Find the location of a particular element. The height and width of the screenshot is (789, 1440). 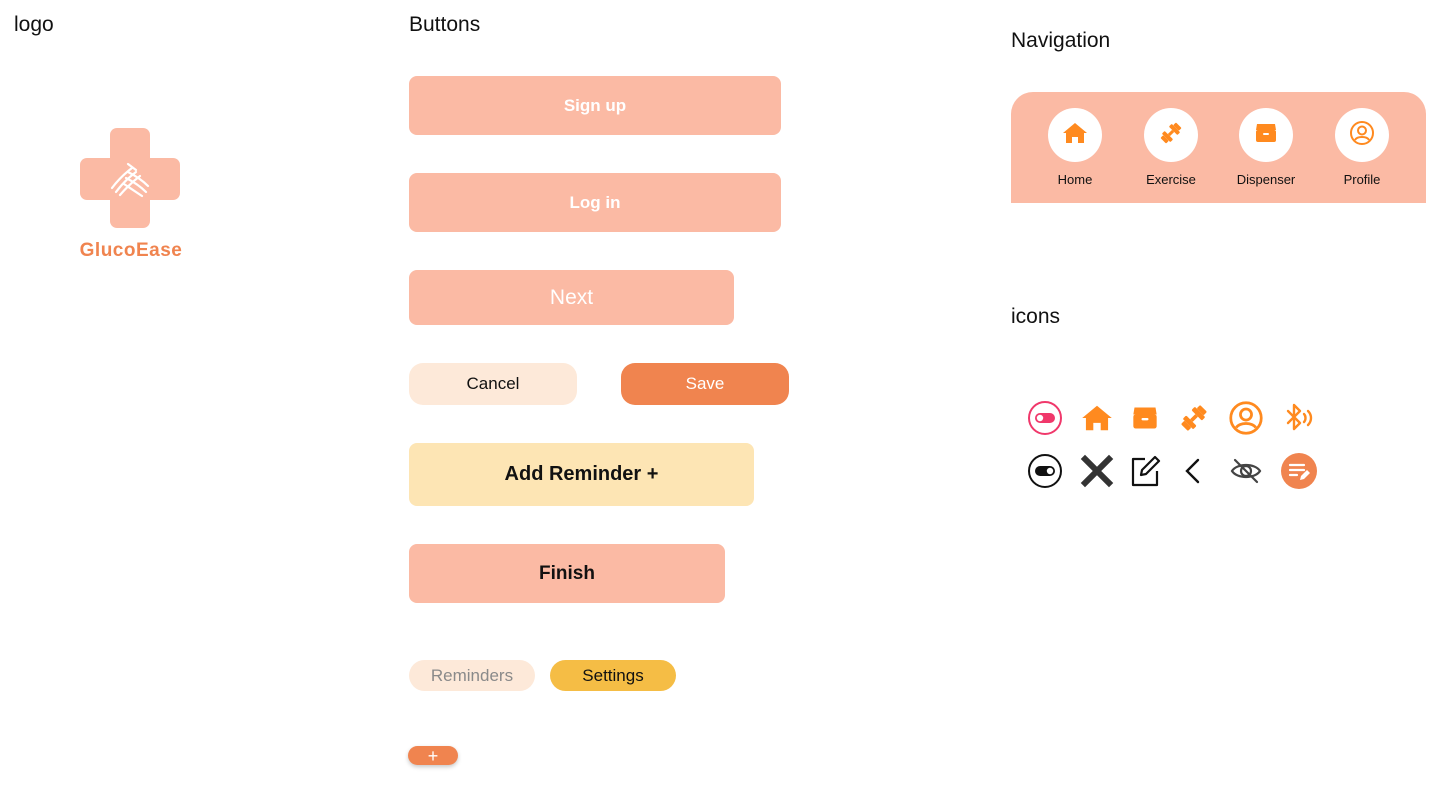

settings-chip: Settings is located at coordinates (613, 675).